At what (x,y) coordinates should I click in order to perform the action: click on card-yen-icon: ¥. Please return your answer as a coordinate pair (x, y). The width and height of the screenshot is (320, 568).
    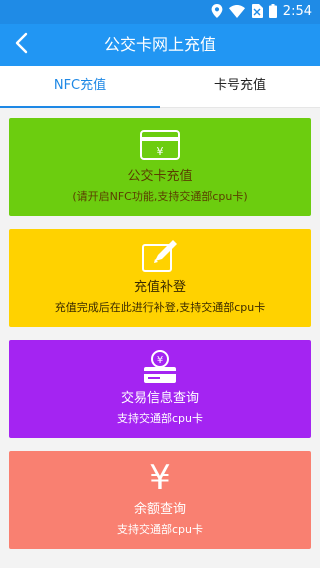
    Looking at the image, I should click on (160, 145).